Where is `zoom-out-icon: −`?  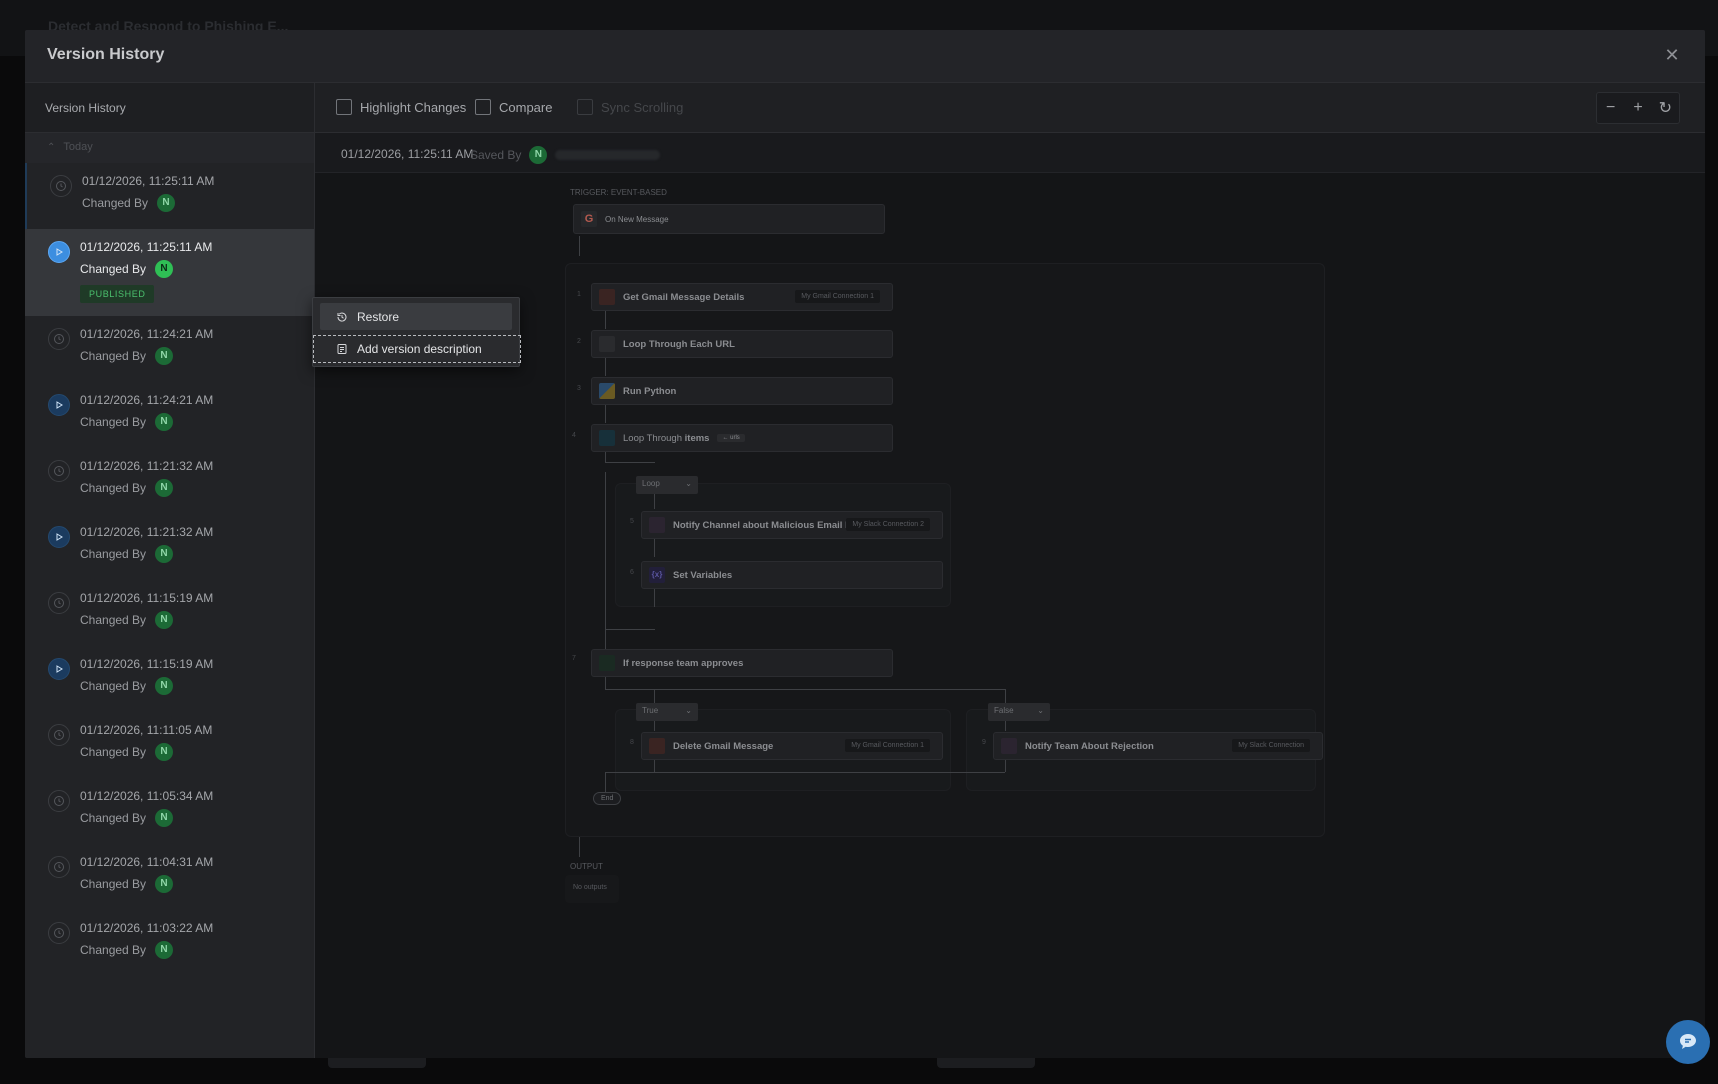 zoom-out-icon: − is located at coordinates (1611, 108).